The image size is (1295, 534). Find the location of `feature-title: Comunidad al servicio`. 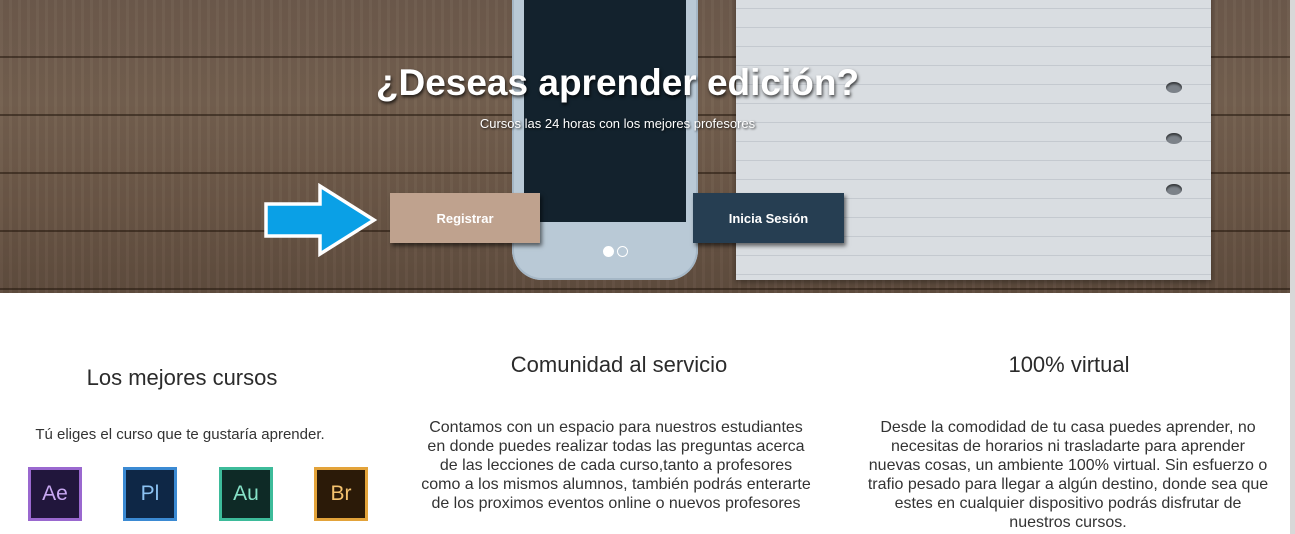

feature-title: Comunidad al servicio is located at coordinates (619, 364).